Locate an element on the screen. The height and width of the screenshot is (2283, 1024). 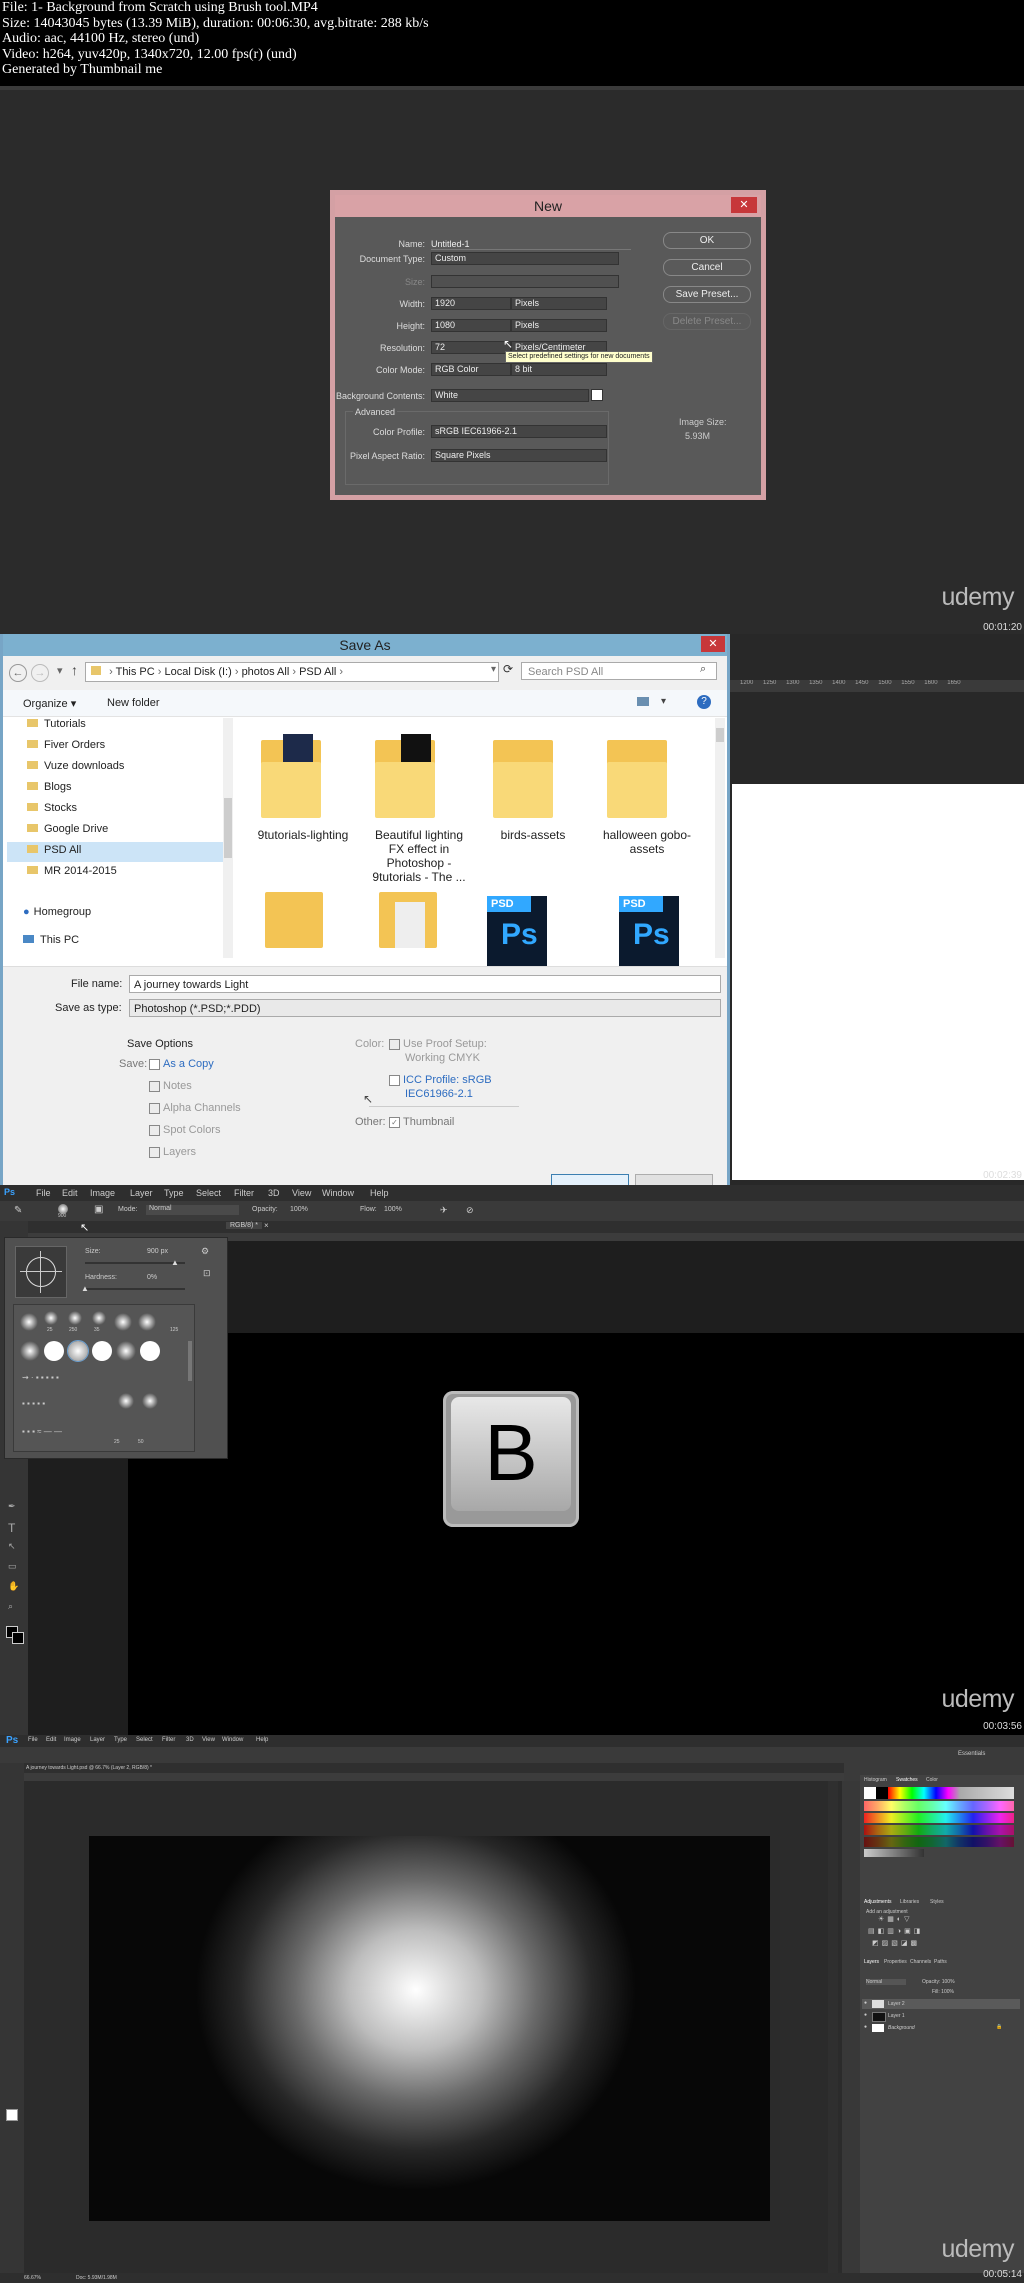
height-unit-select: Pixels is located at coordinates (559, 325).